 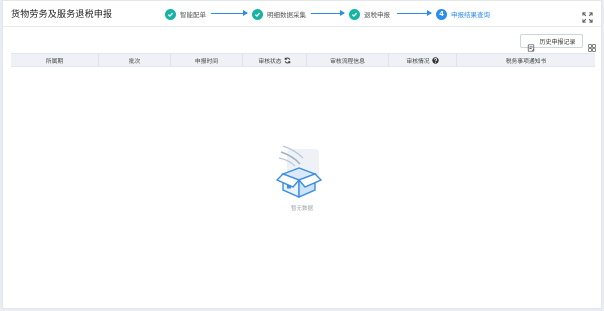 I want to click on table-header: 所属期 批次 申报时间 审核状态 审核流程信息 审核情况 税务事项通知书, so click(x=303, y=60).